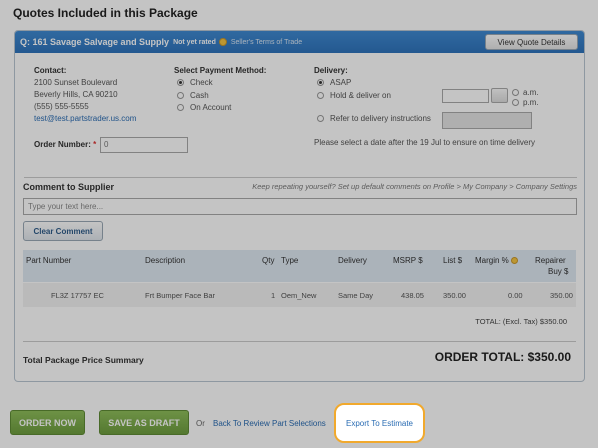 This screenshot has height=448, width=598. I want to click on col-qty: Qty, so click(268, 260).